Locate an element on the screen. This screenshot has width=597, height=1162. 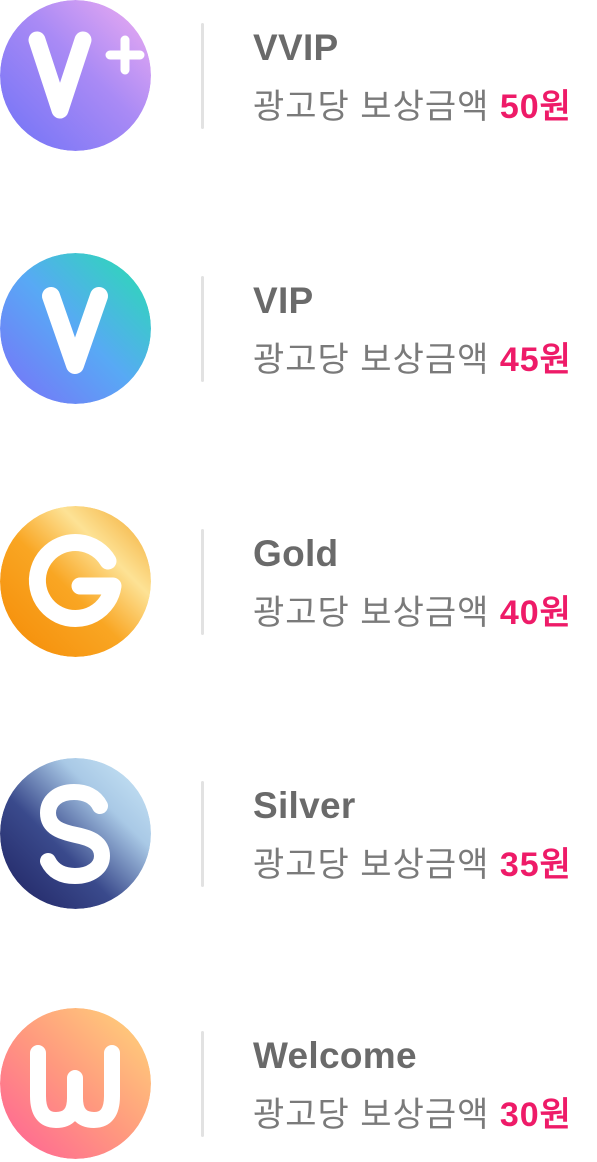
tier-row-vvip: VVIP 광고당 보상금액 50원 is located at coordinates (298, 77).